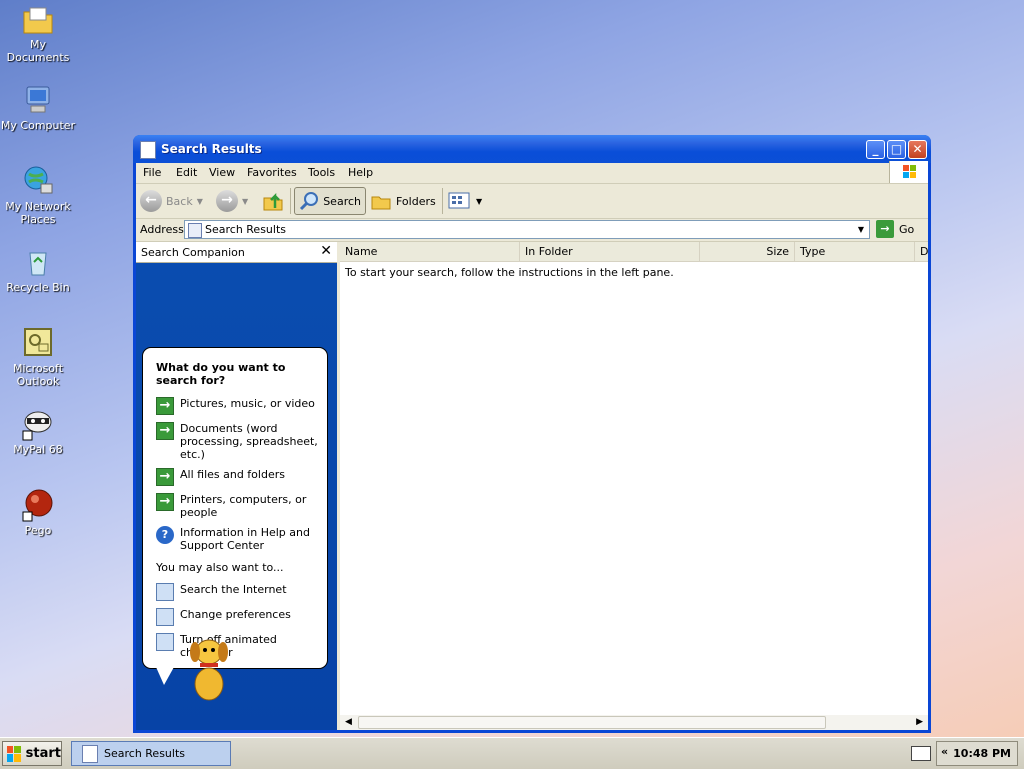 This screenshot has width=1024, height=769. I want to click on menu-bar: File Edit View Favorites Tools Help, so click(532, 172).